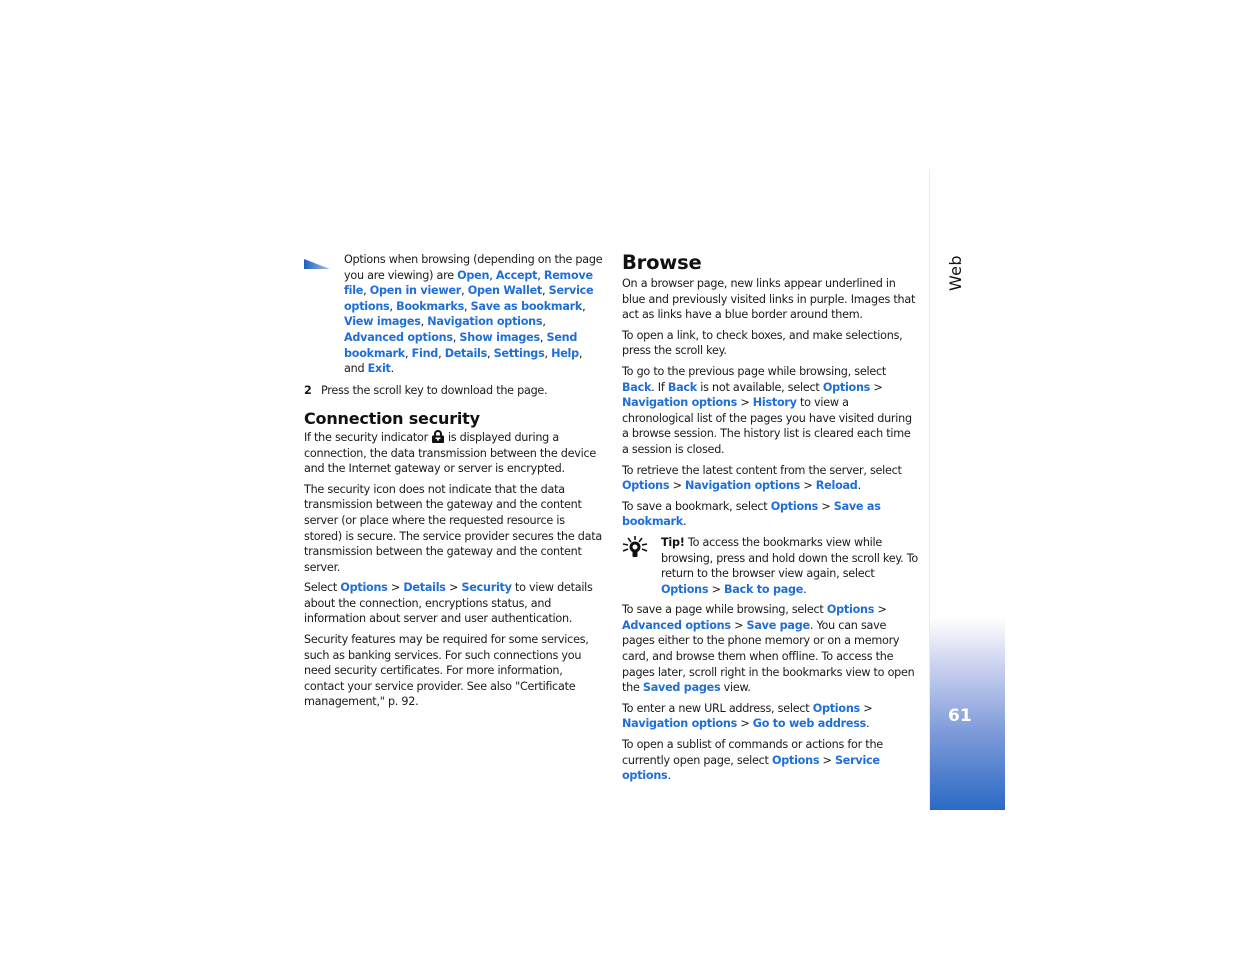  I want to click on link-saved-pages: Saved pages, so click(682, 687).